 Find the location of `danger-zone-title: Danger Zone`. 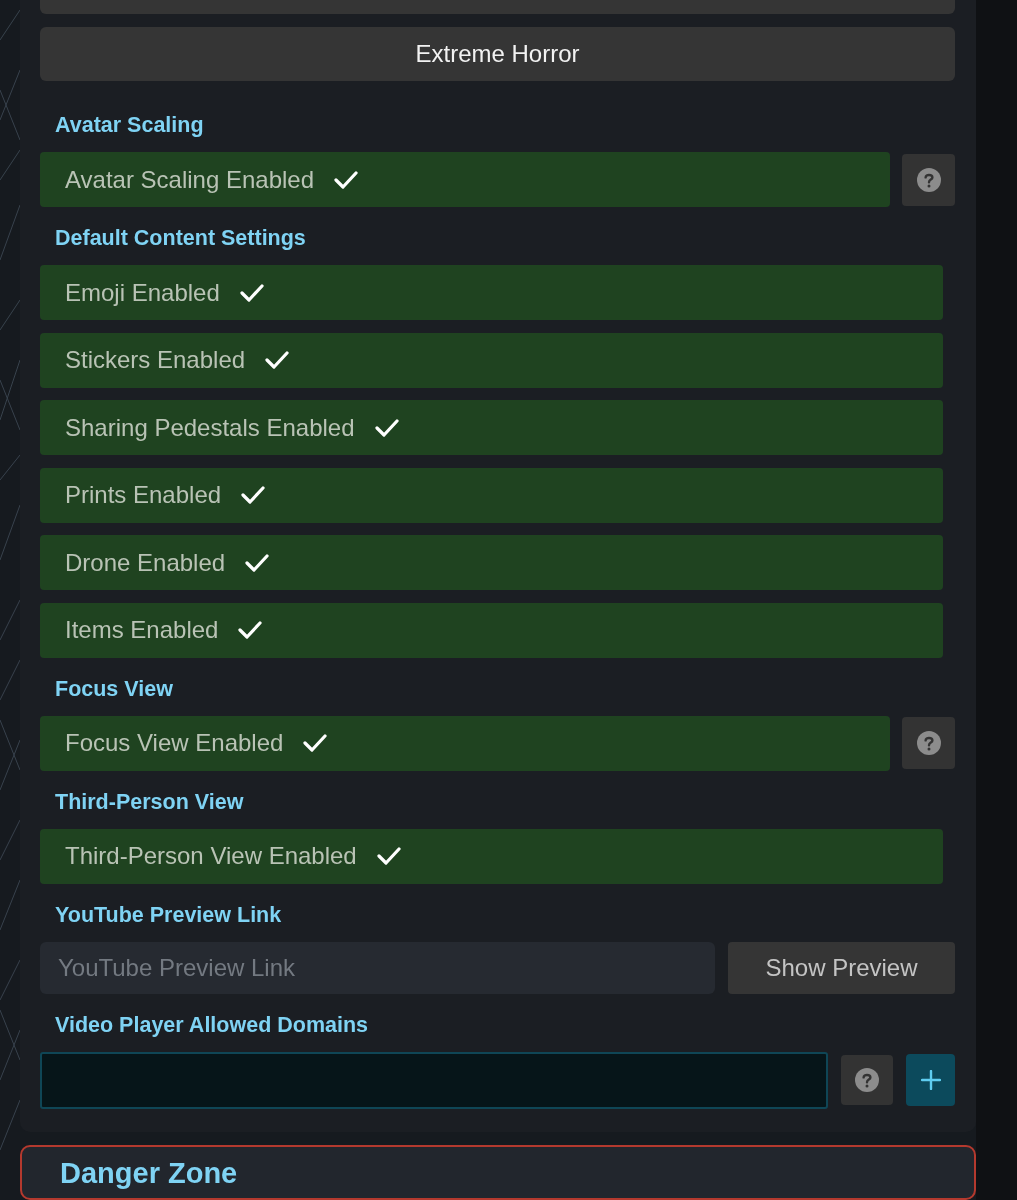

danger-zone-title: Danger Zone is located at coordinates (149, 1172).